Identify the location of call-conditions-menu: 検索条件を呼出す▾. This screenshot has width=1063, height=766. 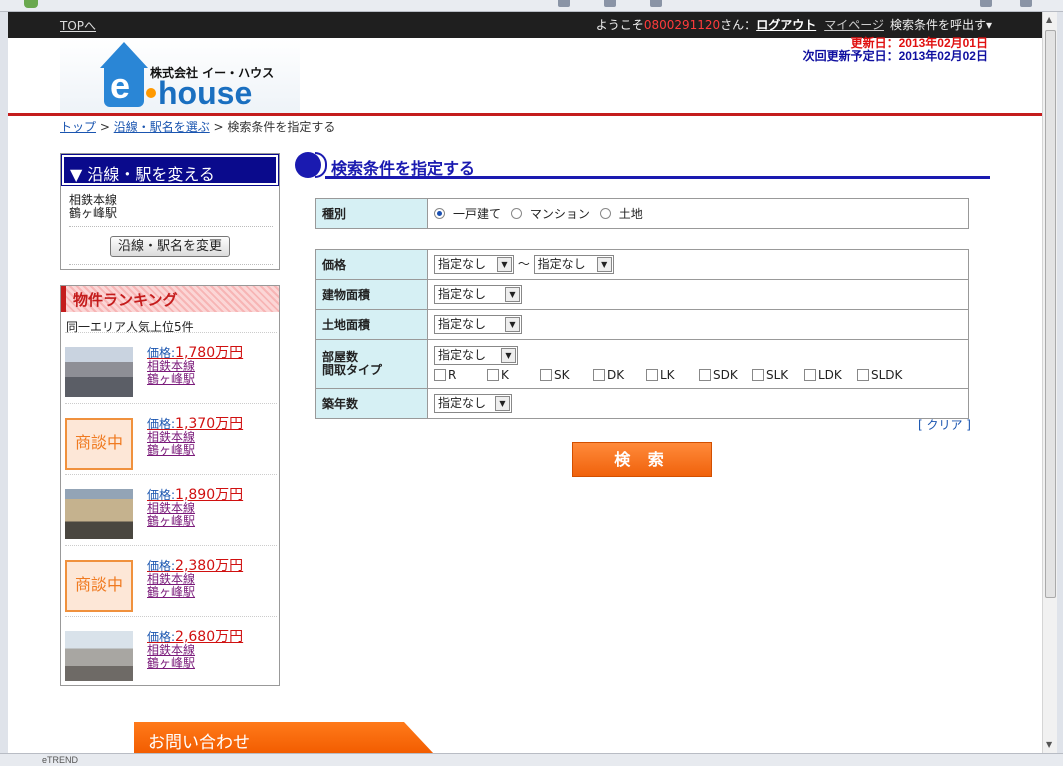
(941, 25).